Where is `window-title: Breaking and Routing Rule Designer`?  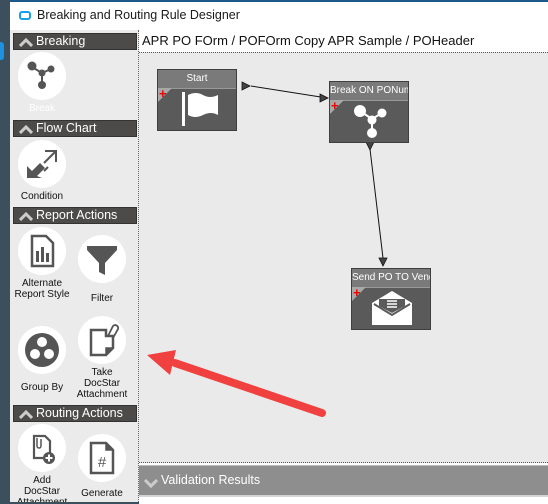 window-title: Breaking and Routing Rule Designer is located at coordinates (138, 15).